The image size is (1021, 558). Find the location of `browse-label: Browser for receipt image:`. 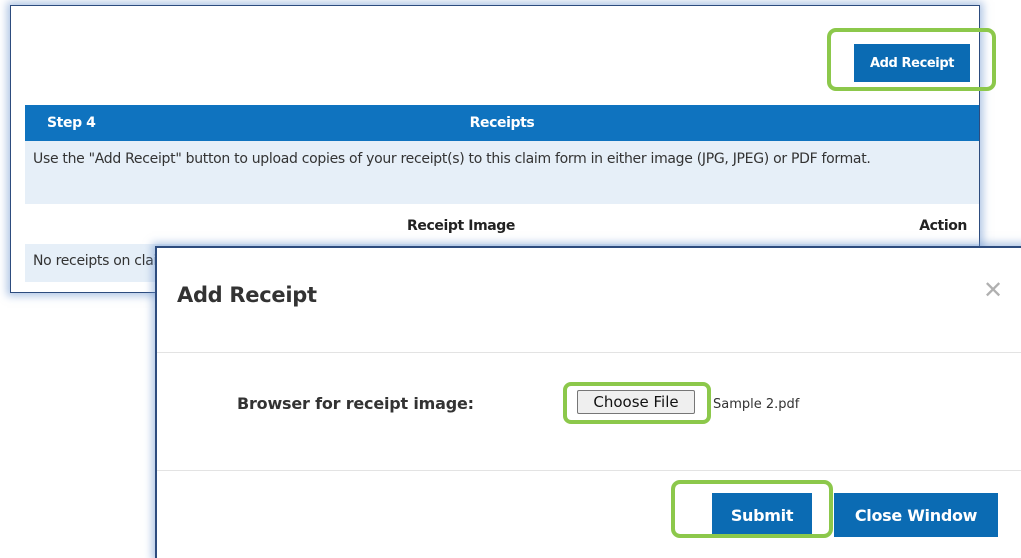

browse-label: Browser for receipt image: is located at coordinates (355, 403).